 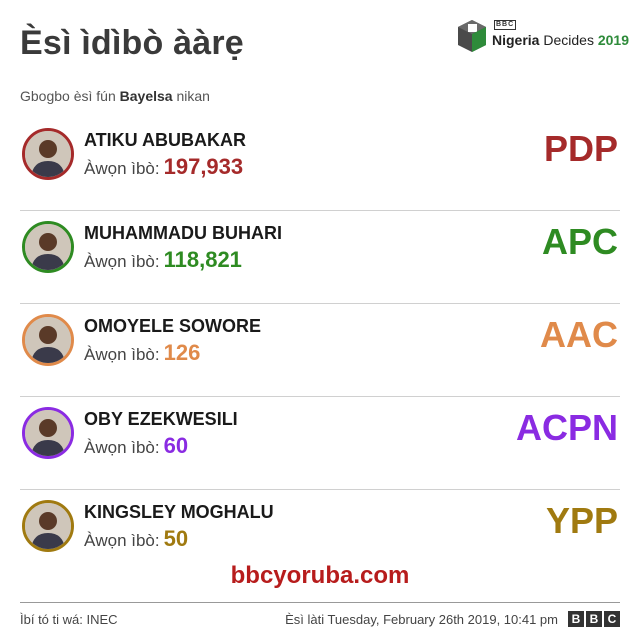 What do you see at coordinates (472, 36) in the screenshot?
I see `ballot-box-icon` at bounding box center [472, 36].